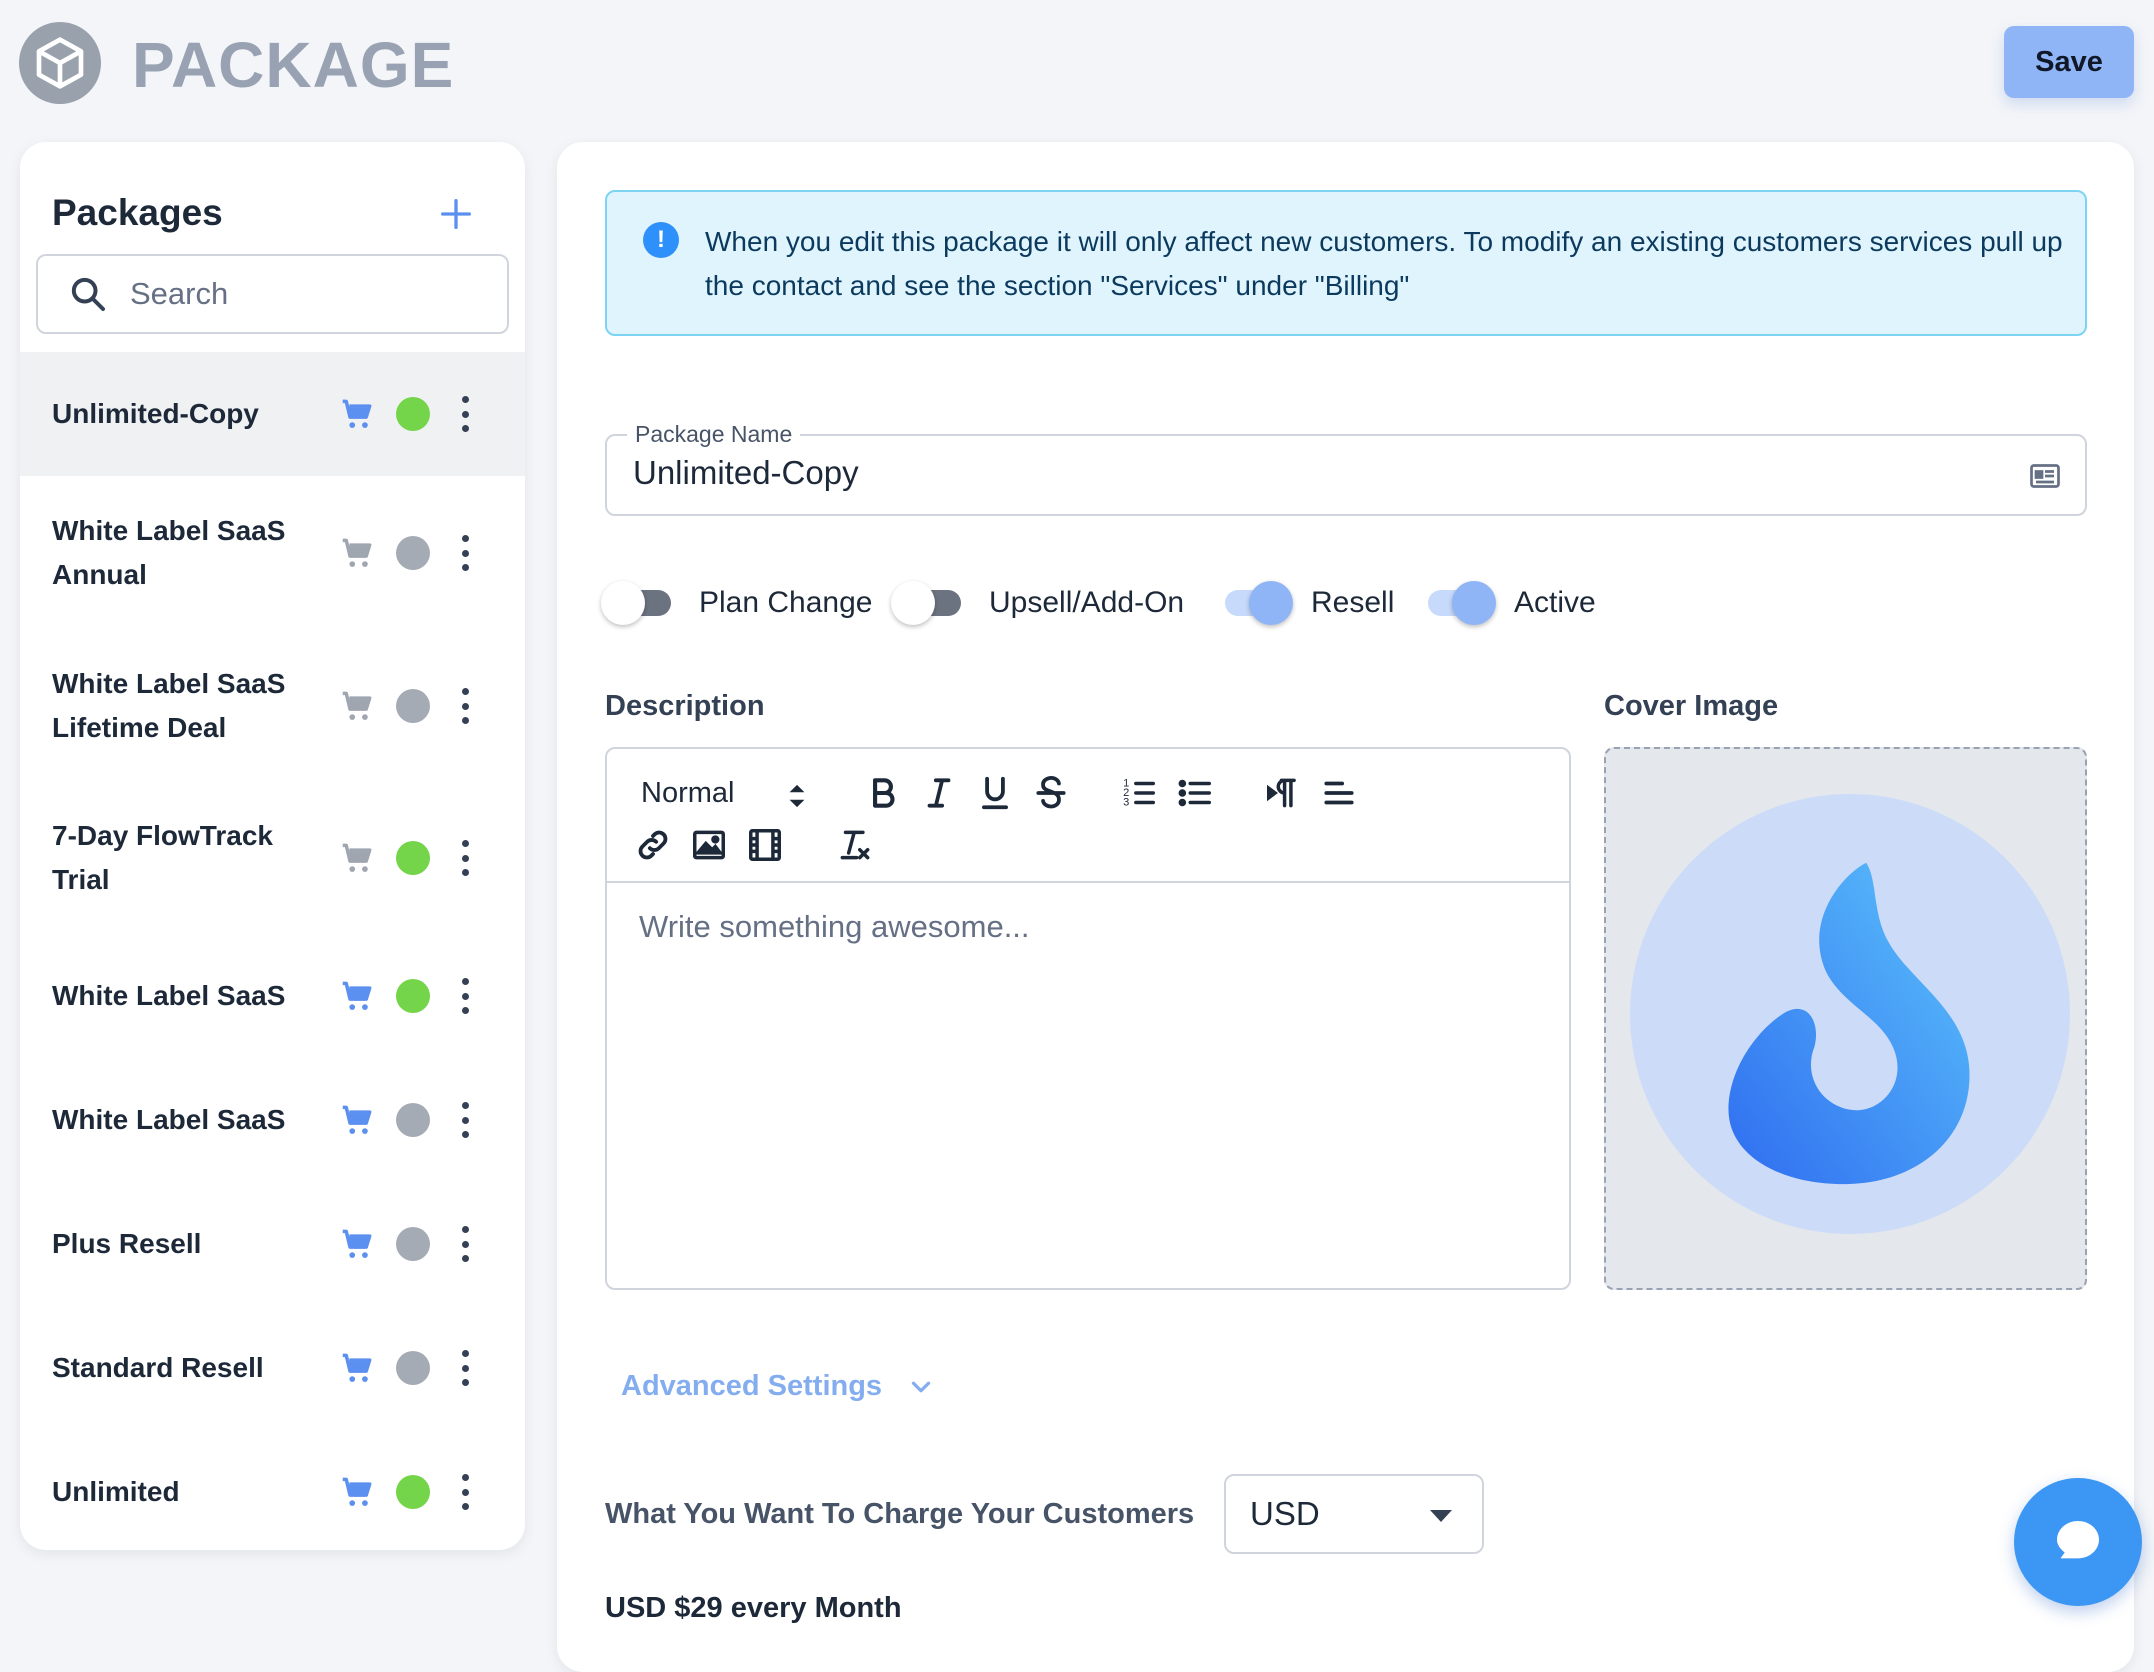 This screenshot has width=2154, height=1672. What do you see at coordinates (88, 294) in the screenshot?
I see `search-icon` at bounding box center [88, 294].